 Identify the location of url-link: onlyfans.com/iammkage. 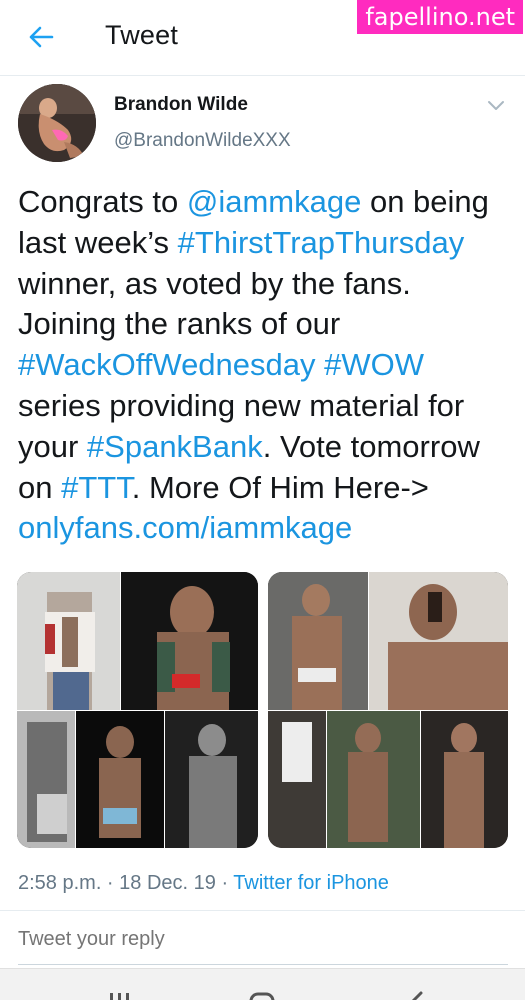
(185, 527).